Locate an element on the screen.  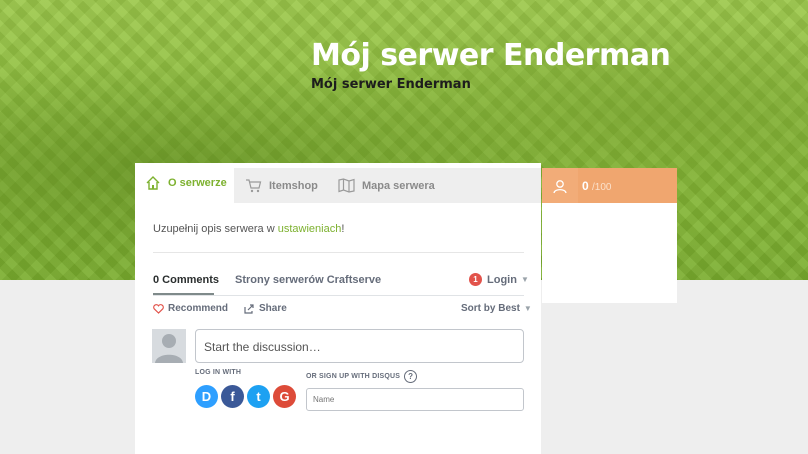
home-icon is located at coordinates (153, 183).